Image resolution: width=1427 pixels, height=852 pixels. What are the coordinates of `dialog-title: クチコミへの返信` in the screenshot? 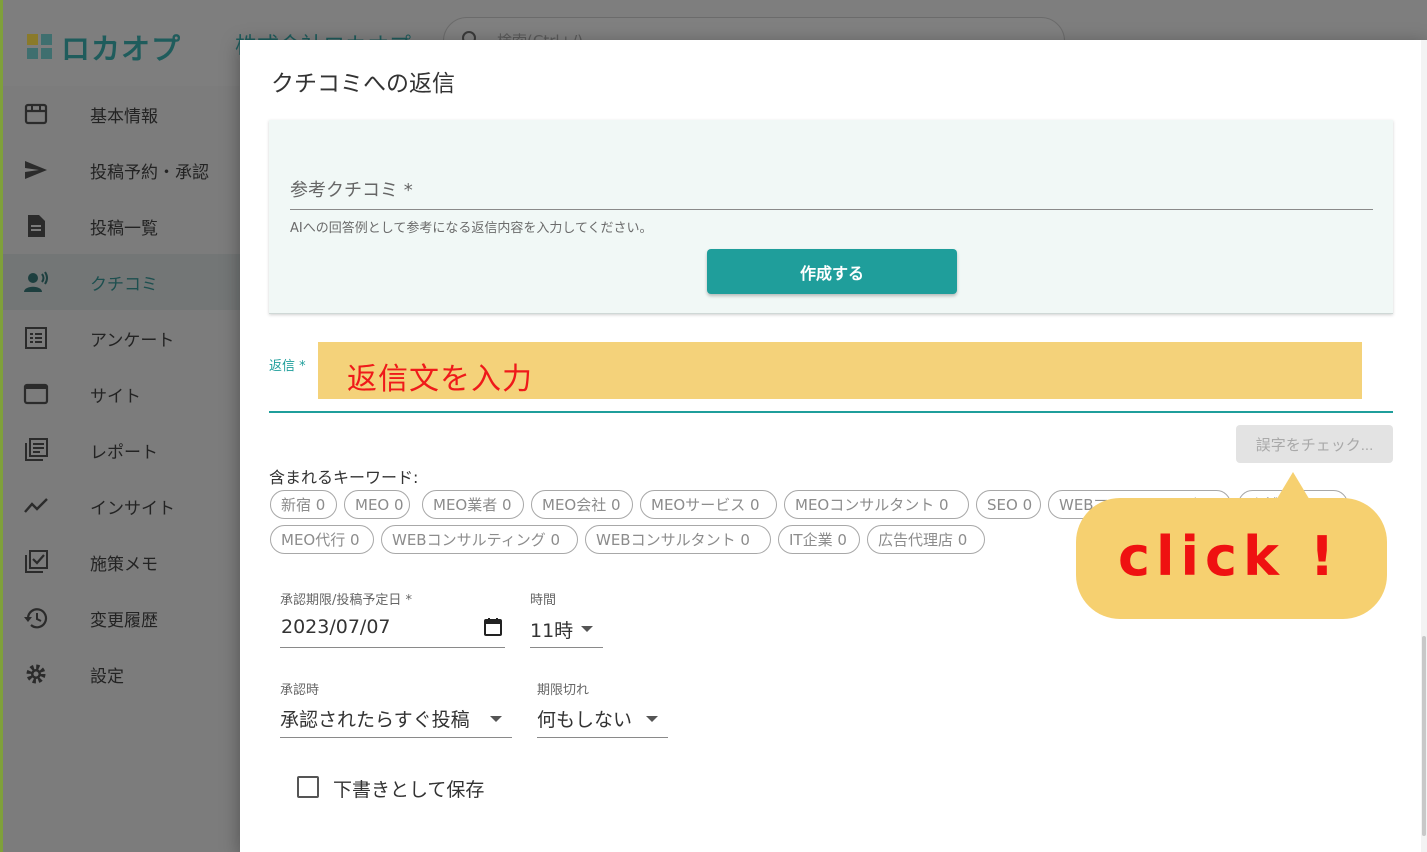 It's located at (363, 84).